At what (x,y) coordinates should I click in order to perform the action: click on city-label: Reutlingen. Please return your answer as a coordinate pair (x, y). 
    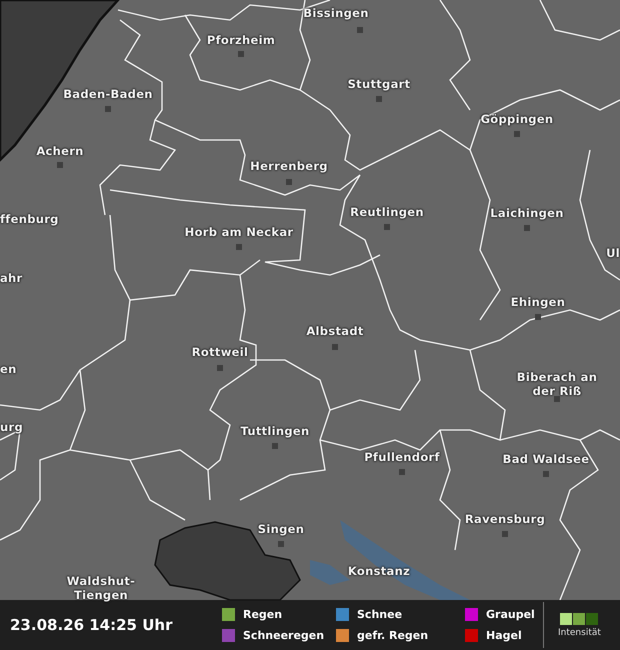
    Looking at the image, I should click on (387, 212).